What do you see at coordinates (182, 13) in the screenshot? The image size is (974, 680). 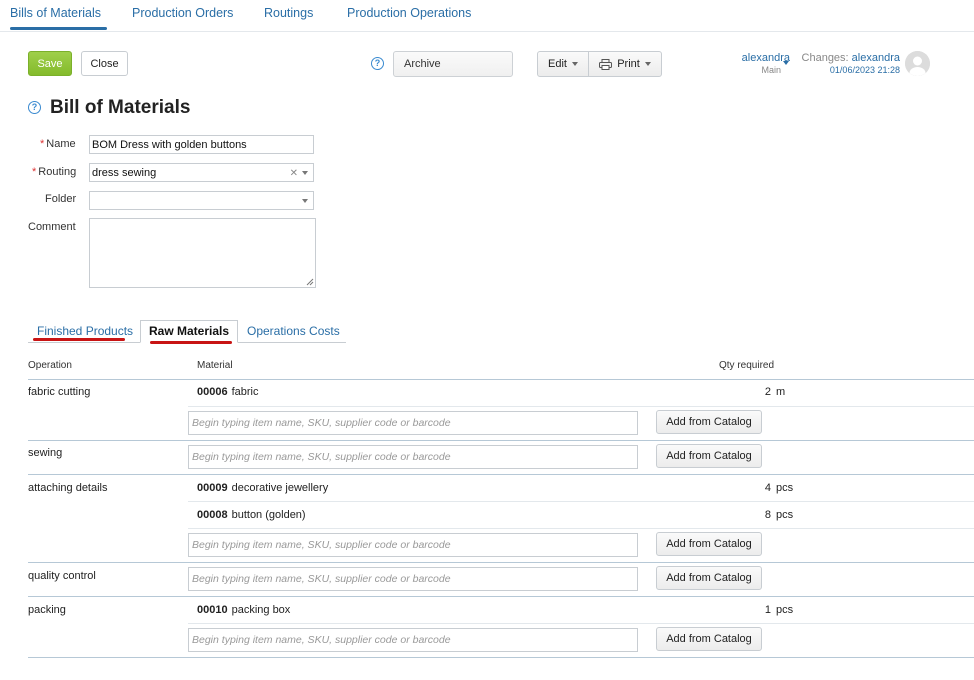 I see `nav-production-orders: Production Orders` at bounding box center [182, 13].